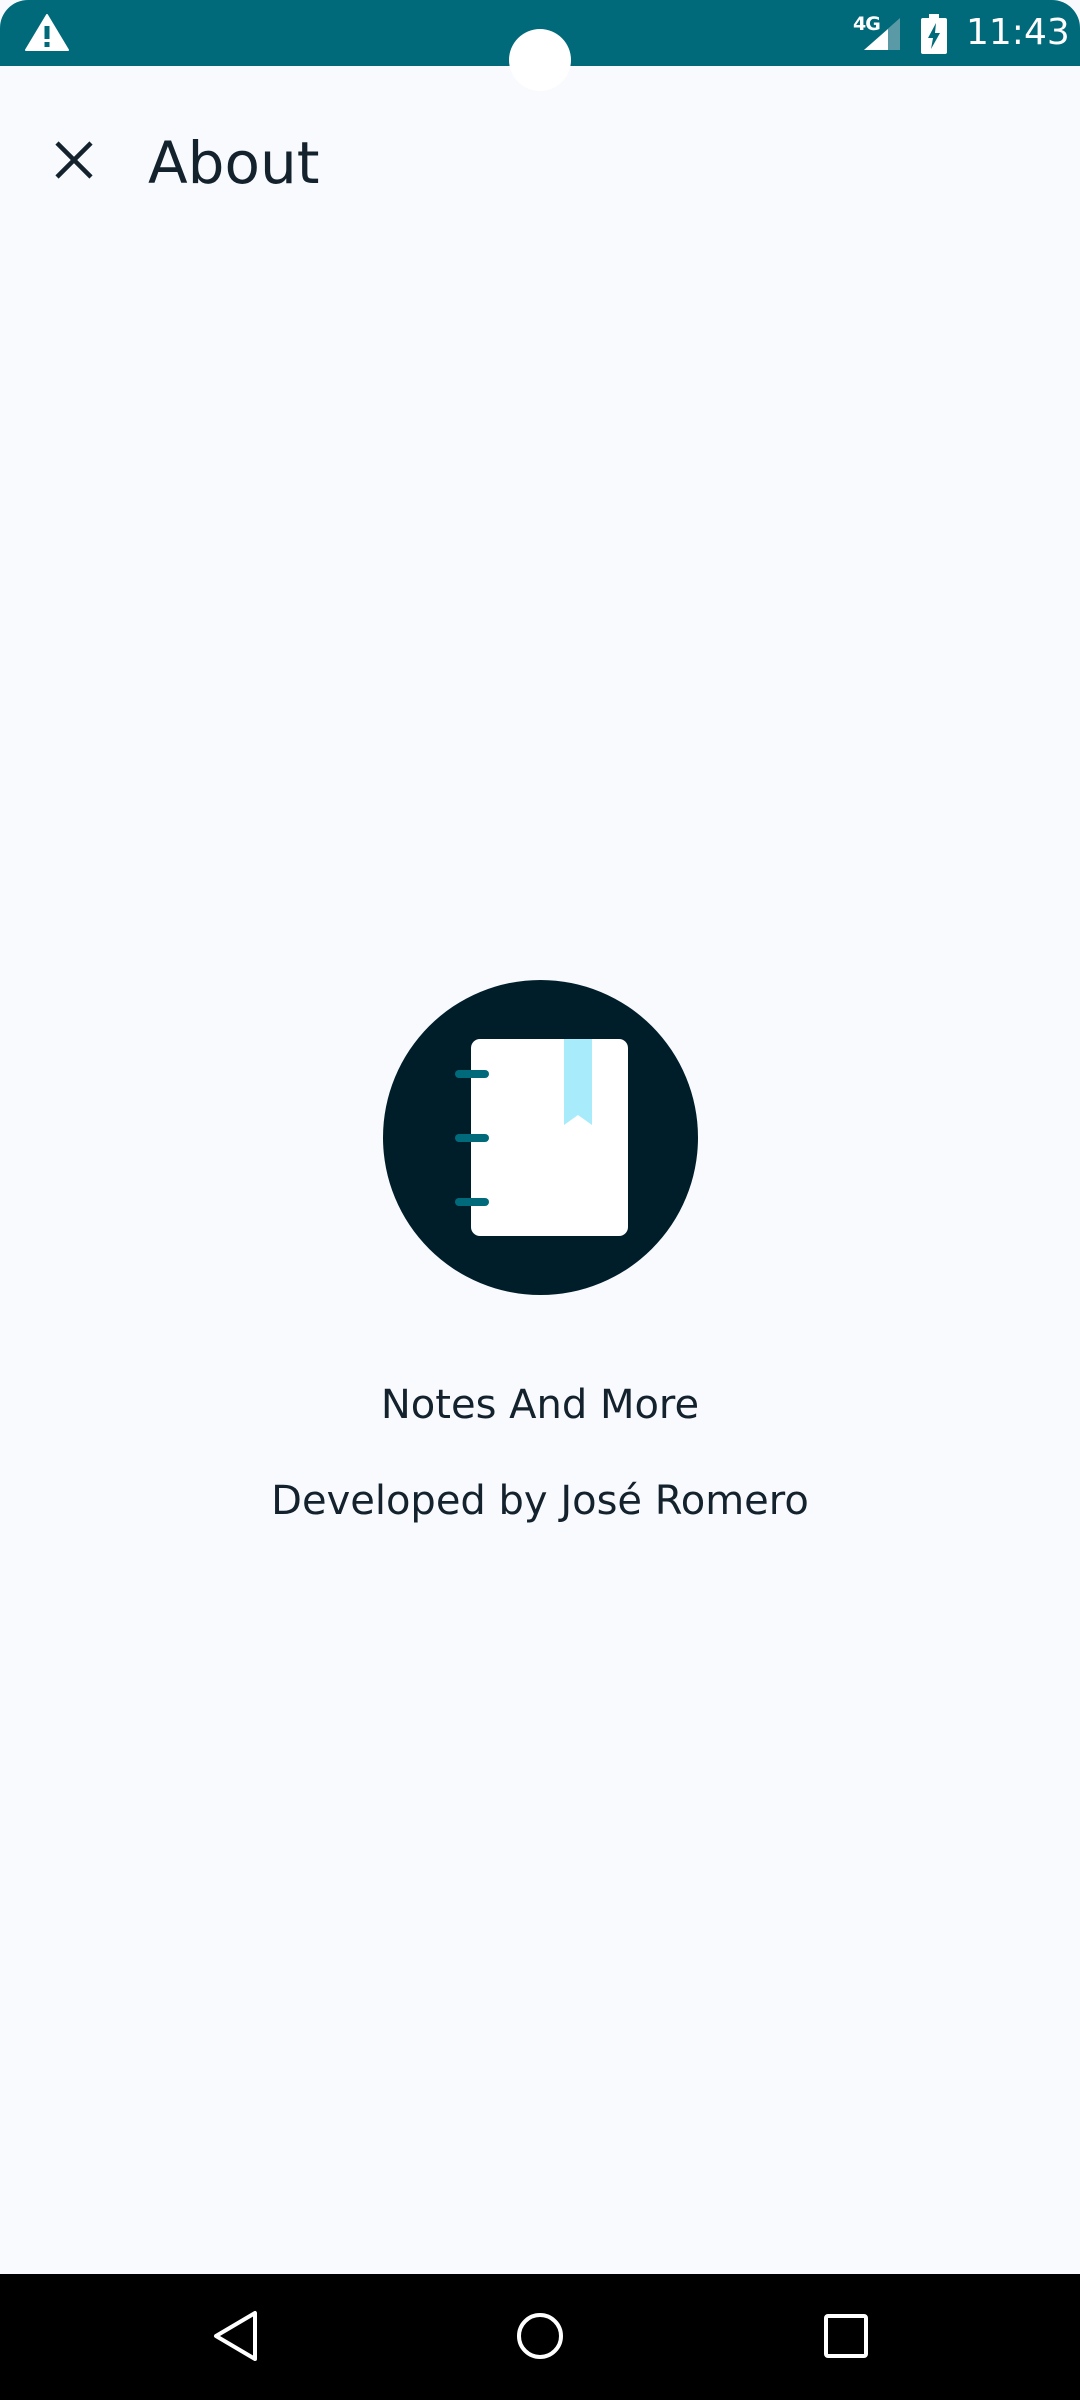 The height and width of the screenshot is (2400, 1080). I want to click on signal-icon, so click(882, 34).